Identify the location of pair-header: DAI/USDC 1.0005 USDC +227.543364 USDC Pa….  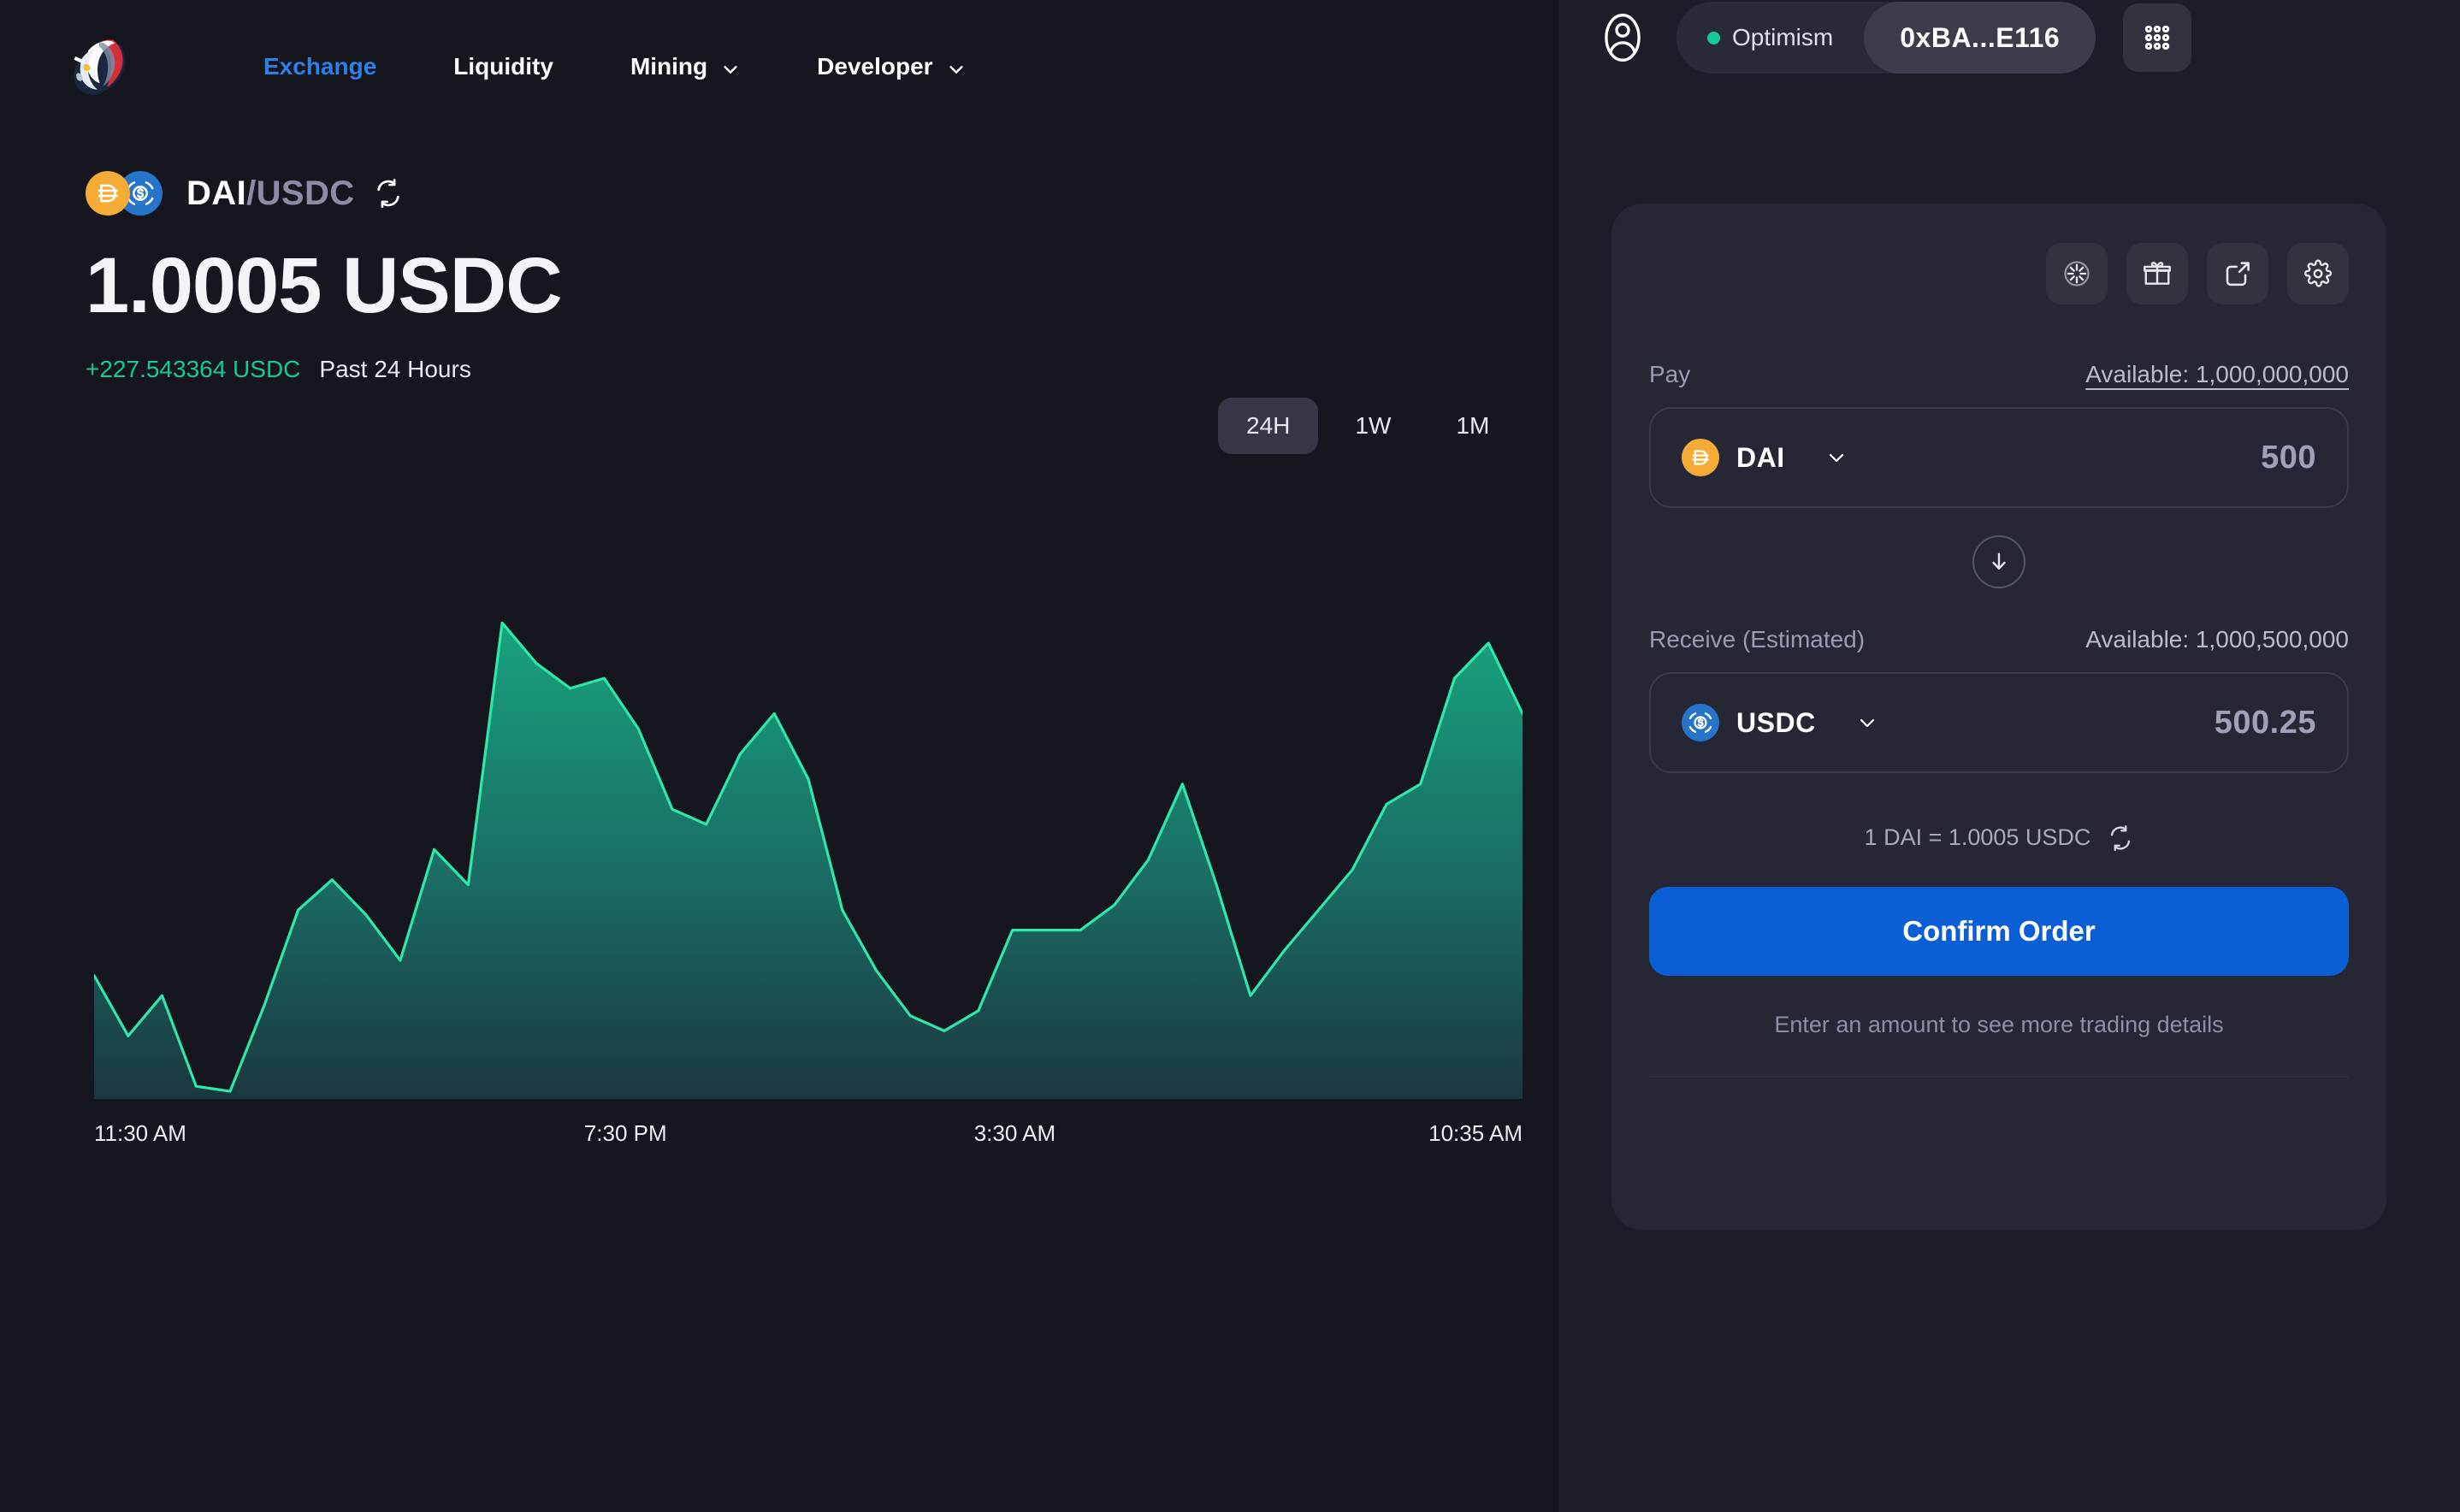
(779, 277).